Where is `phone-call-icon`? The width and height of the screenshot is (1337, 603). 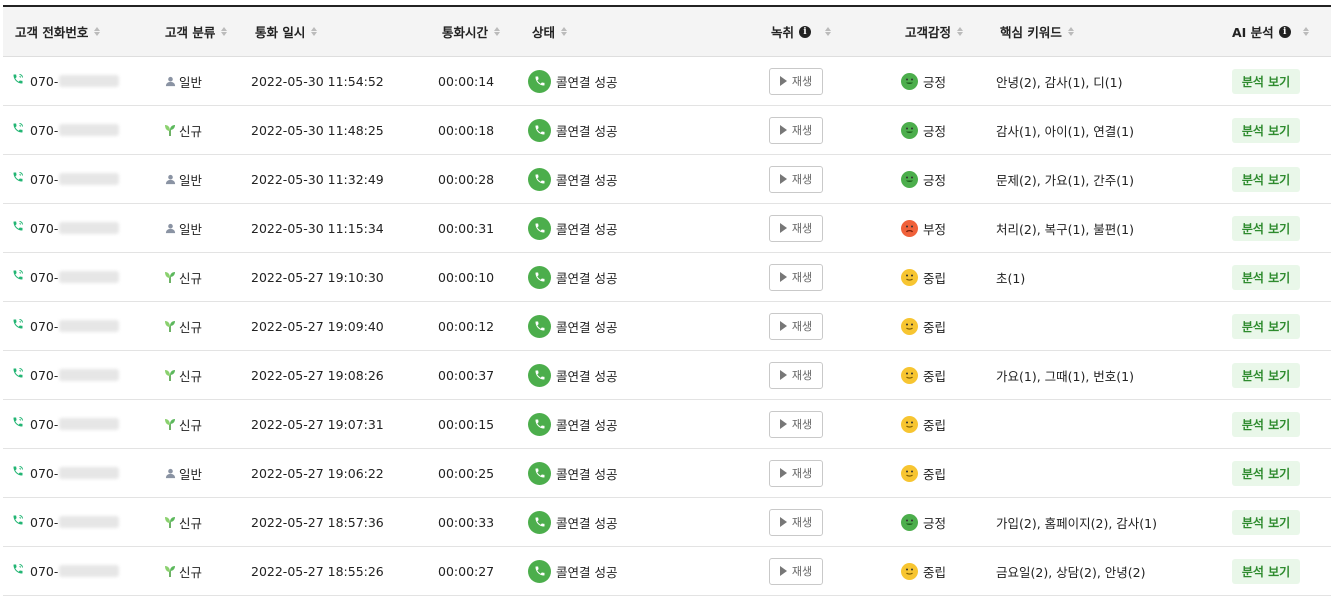
phone-call-icon is located at coordinates (18, 375).